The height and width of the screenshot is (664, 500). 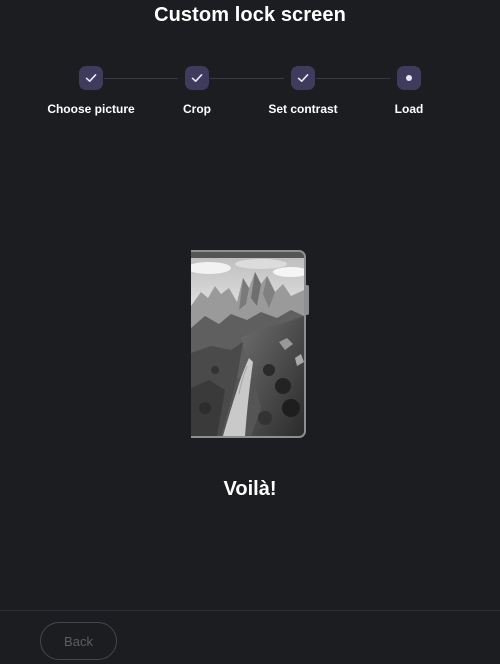 What do you see at coordinates (91, 91) in the screenshot?
I see `step-choose-picture: Choose picture` at bounding box center [91, 91].